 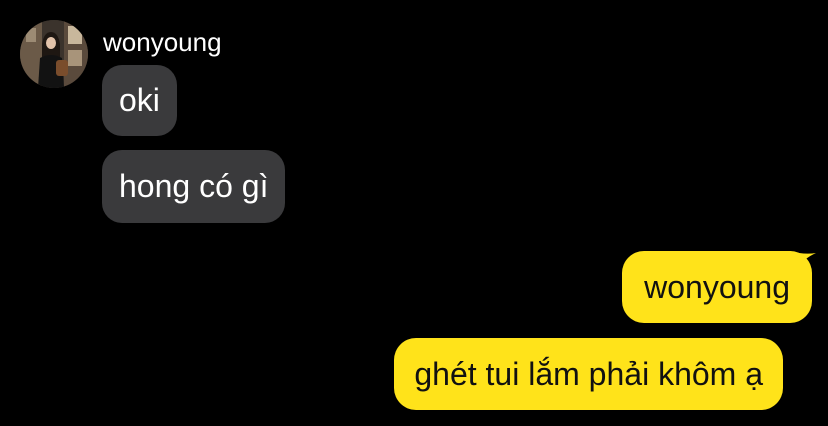 What do you see at coordinates (162, 42) in the screenshot?
I see `sender-name: wonyoung` at bounding box center [162, 42].